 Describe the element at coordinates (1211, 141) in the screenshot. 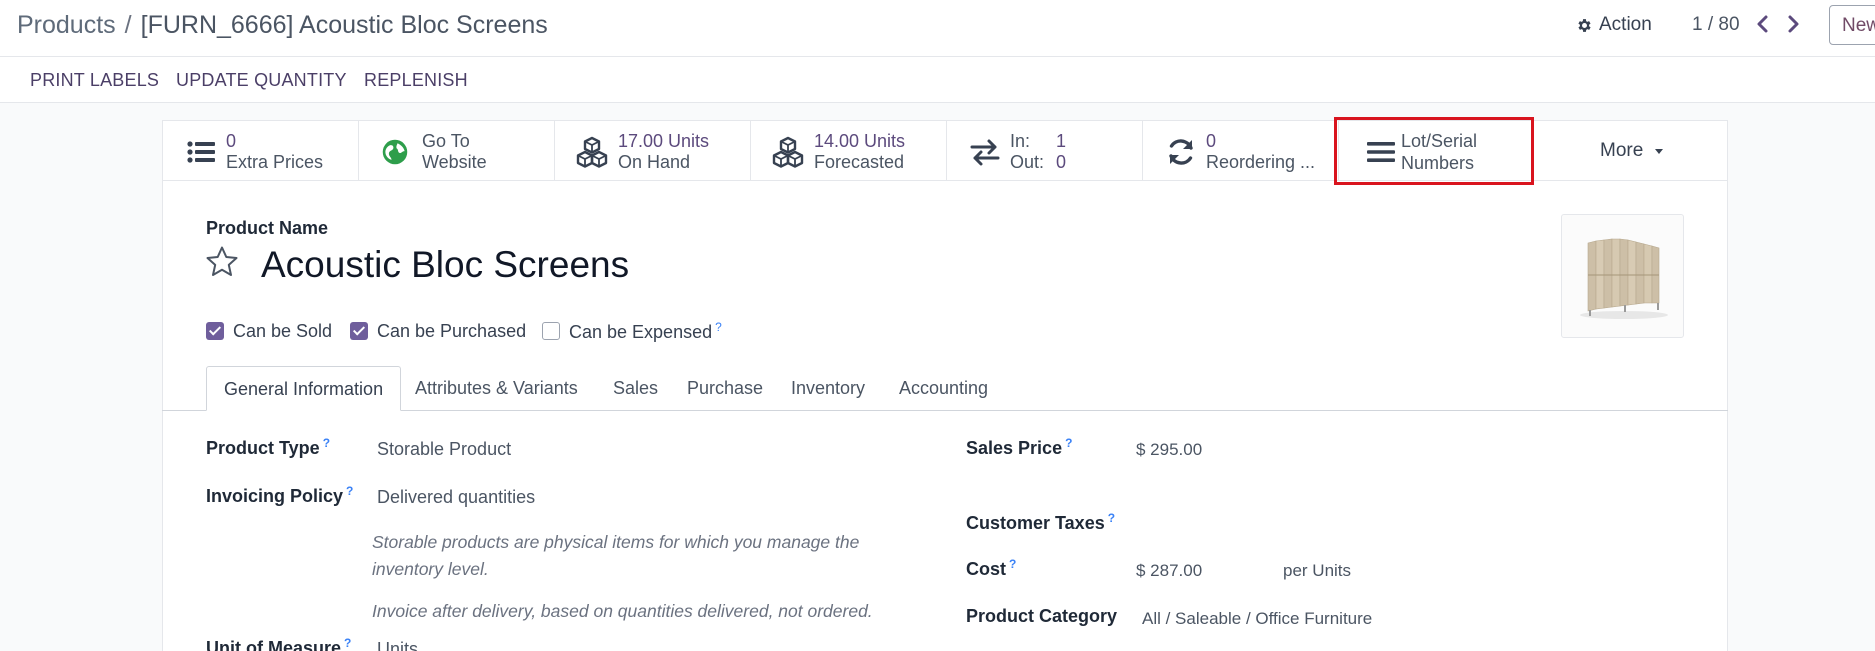

I see `reordering-value: 0` at that location.